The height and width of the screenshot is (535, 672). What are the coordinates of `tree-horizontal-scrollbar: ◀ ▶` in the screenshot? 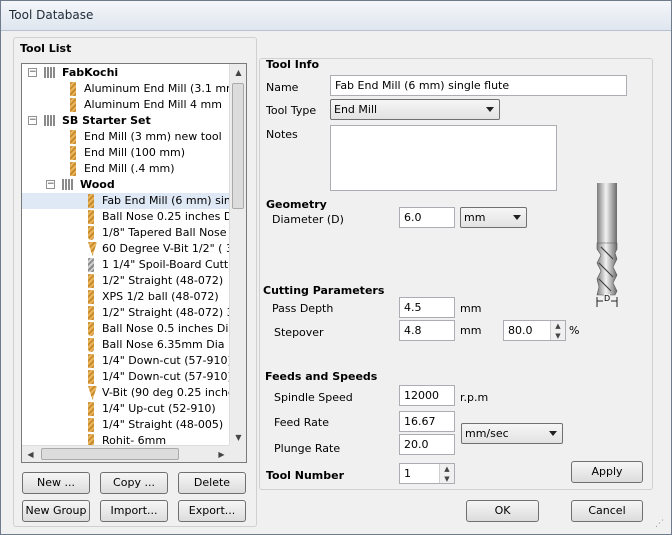 It's located at (126, 453).